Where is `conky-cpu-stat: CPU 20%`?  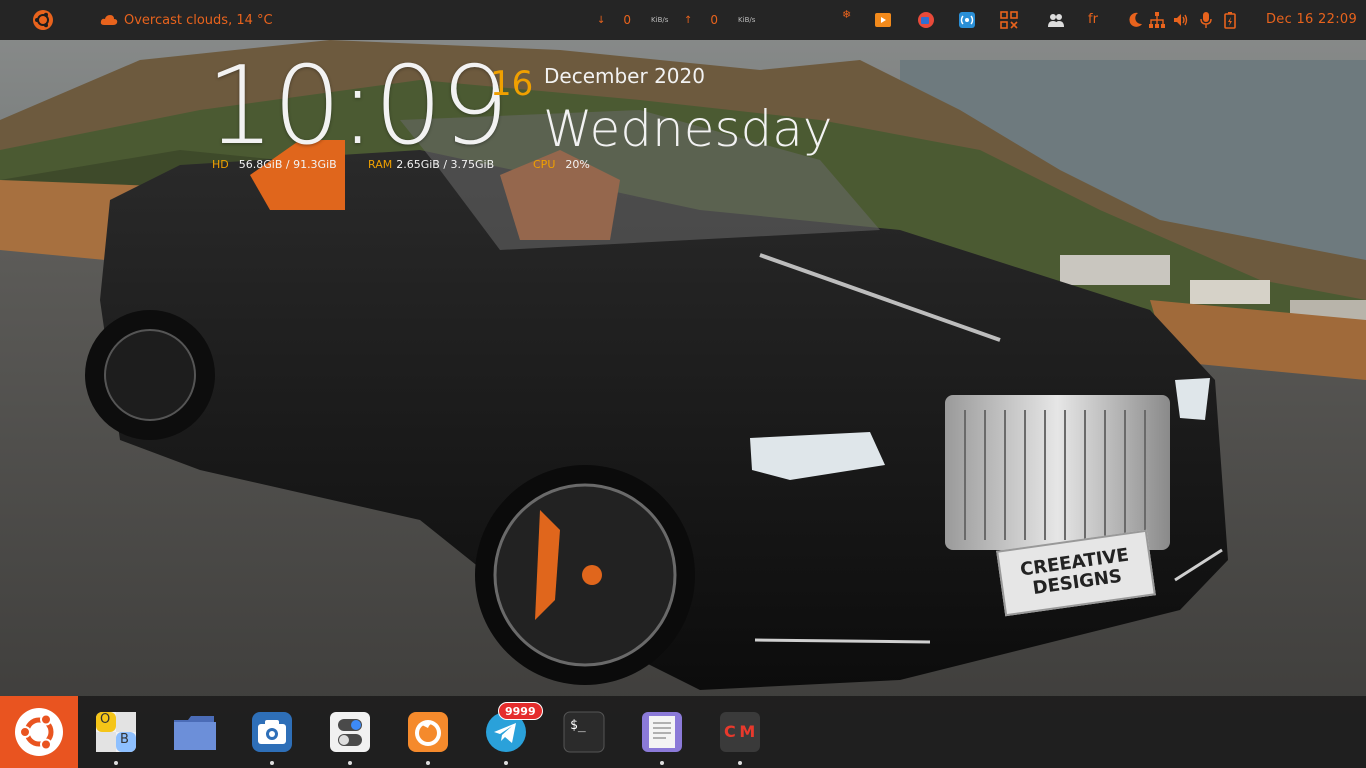 conky-cpu-stat: CPU 20% is located at coordinates (561, 164).